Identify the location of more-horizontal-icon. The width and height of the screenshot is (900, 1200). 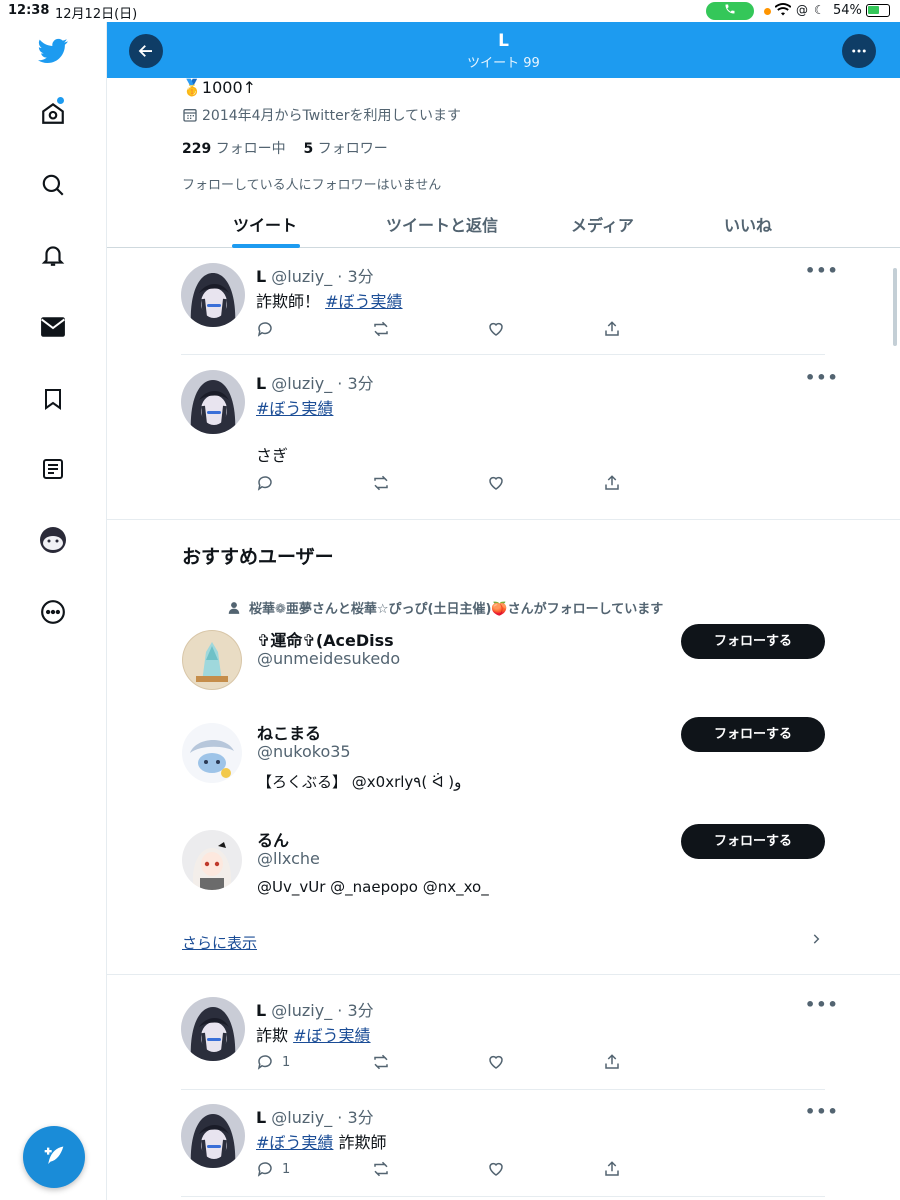
(859, 51).